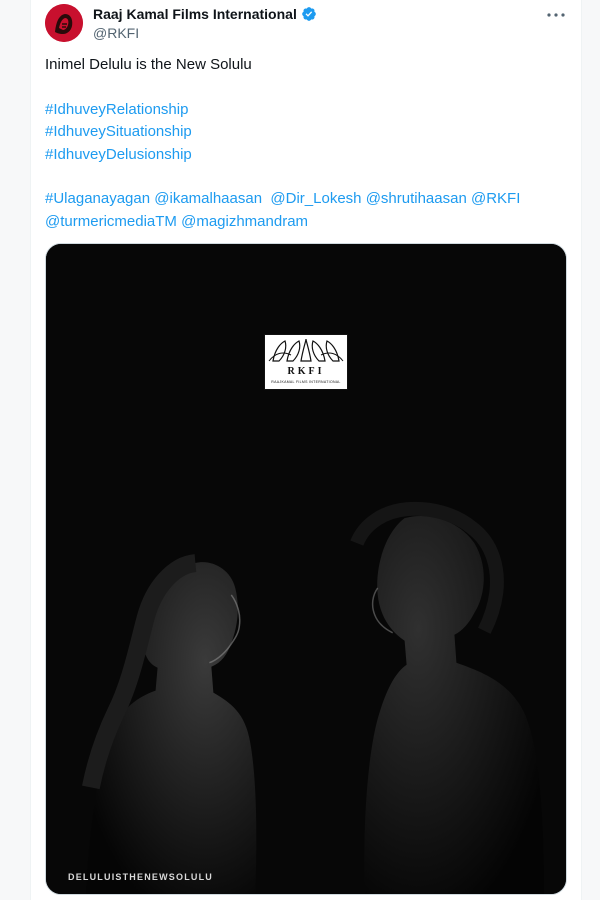 This screenshot has height=900, width=600. I want to click on author-name-row: Raaj Kamal Films International, so click(205, 14).